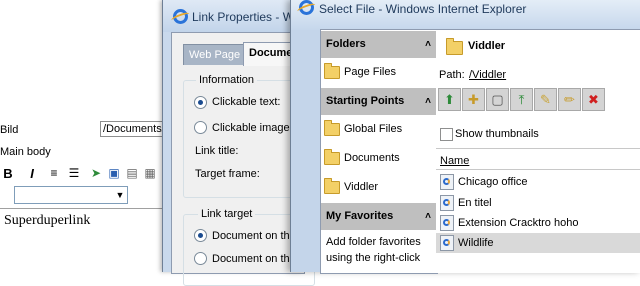  I want to click on document-on-the-label: Document on the, so click(254, 259).